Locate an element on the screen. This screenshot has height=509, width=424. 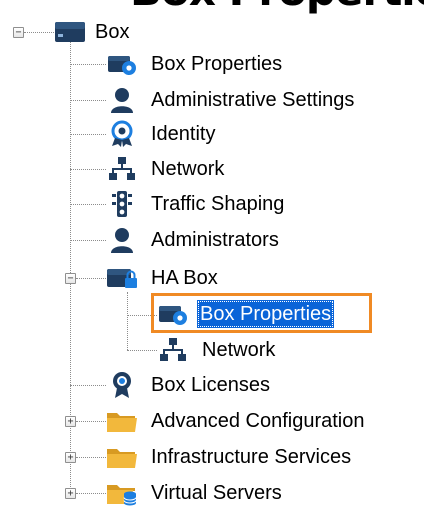
tree-node-traffic-shaping: Traffic Shaping is located at coordinates (196, 204).